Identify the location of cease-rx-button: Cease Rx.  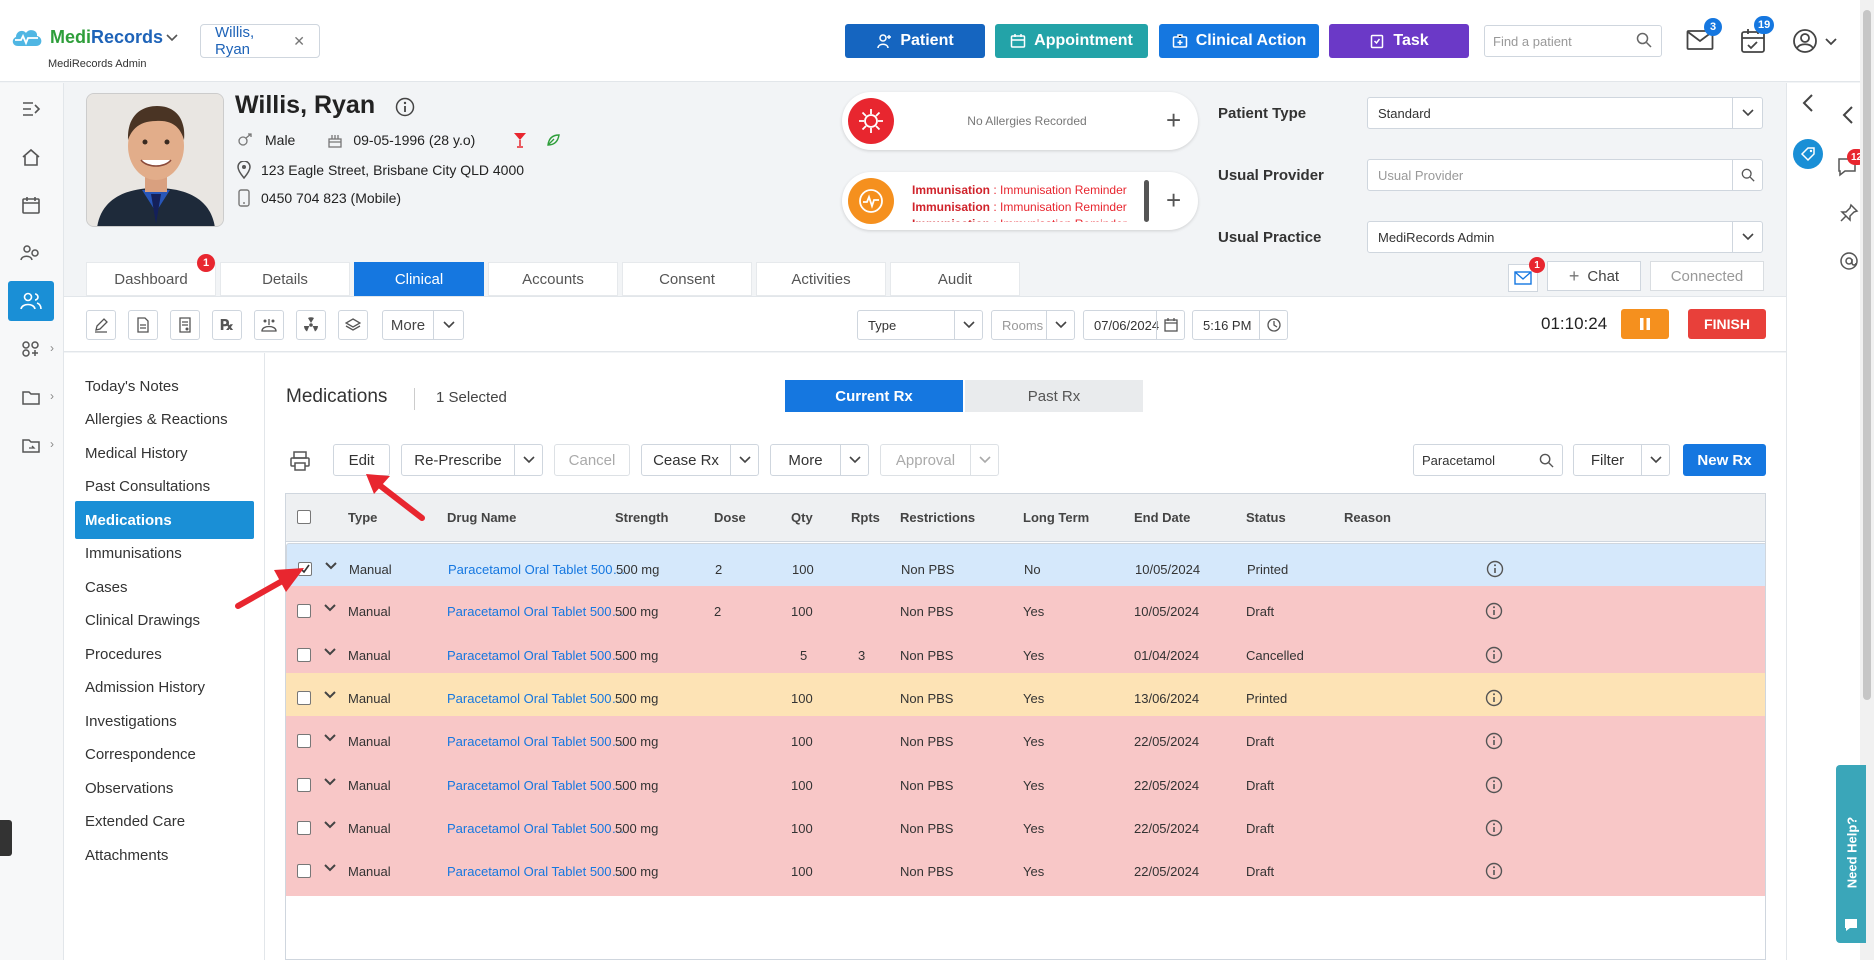
(700, 460).